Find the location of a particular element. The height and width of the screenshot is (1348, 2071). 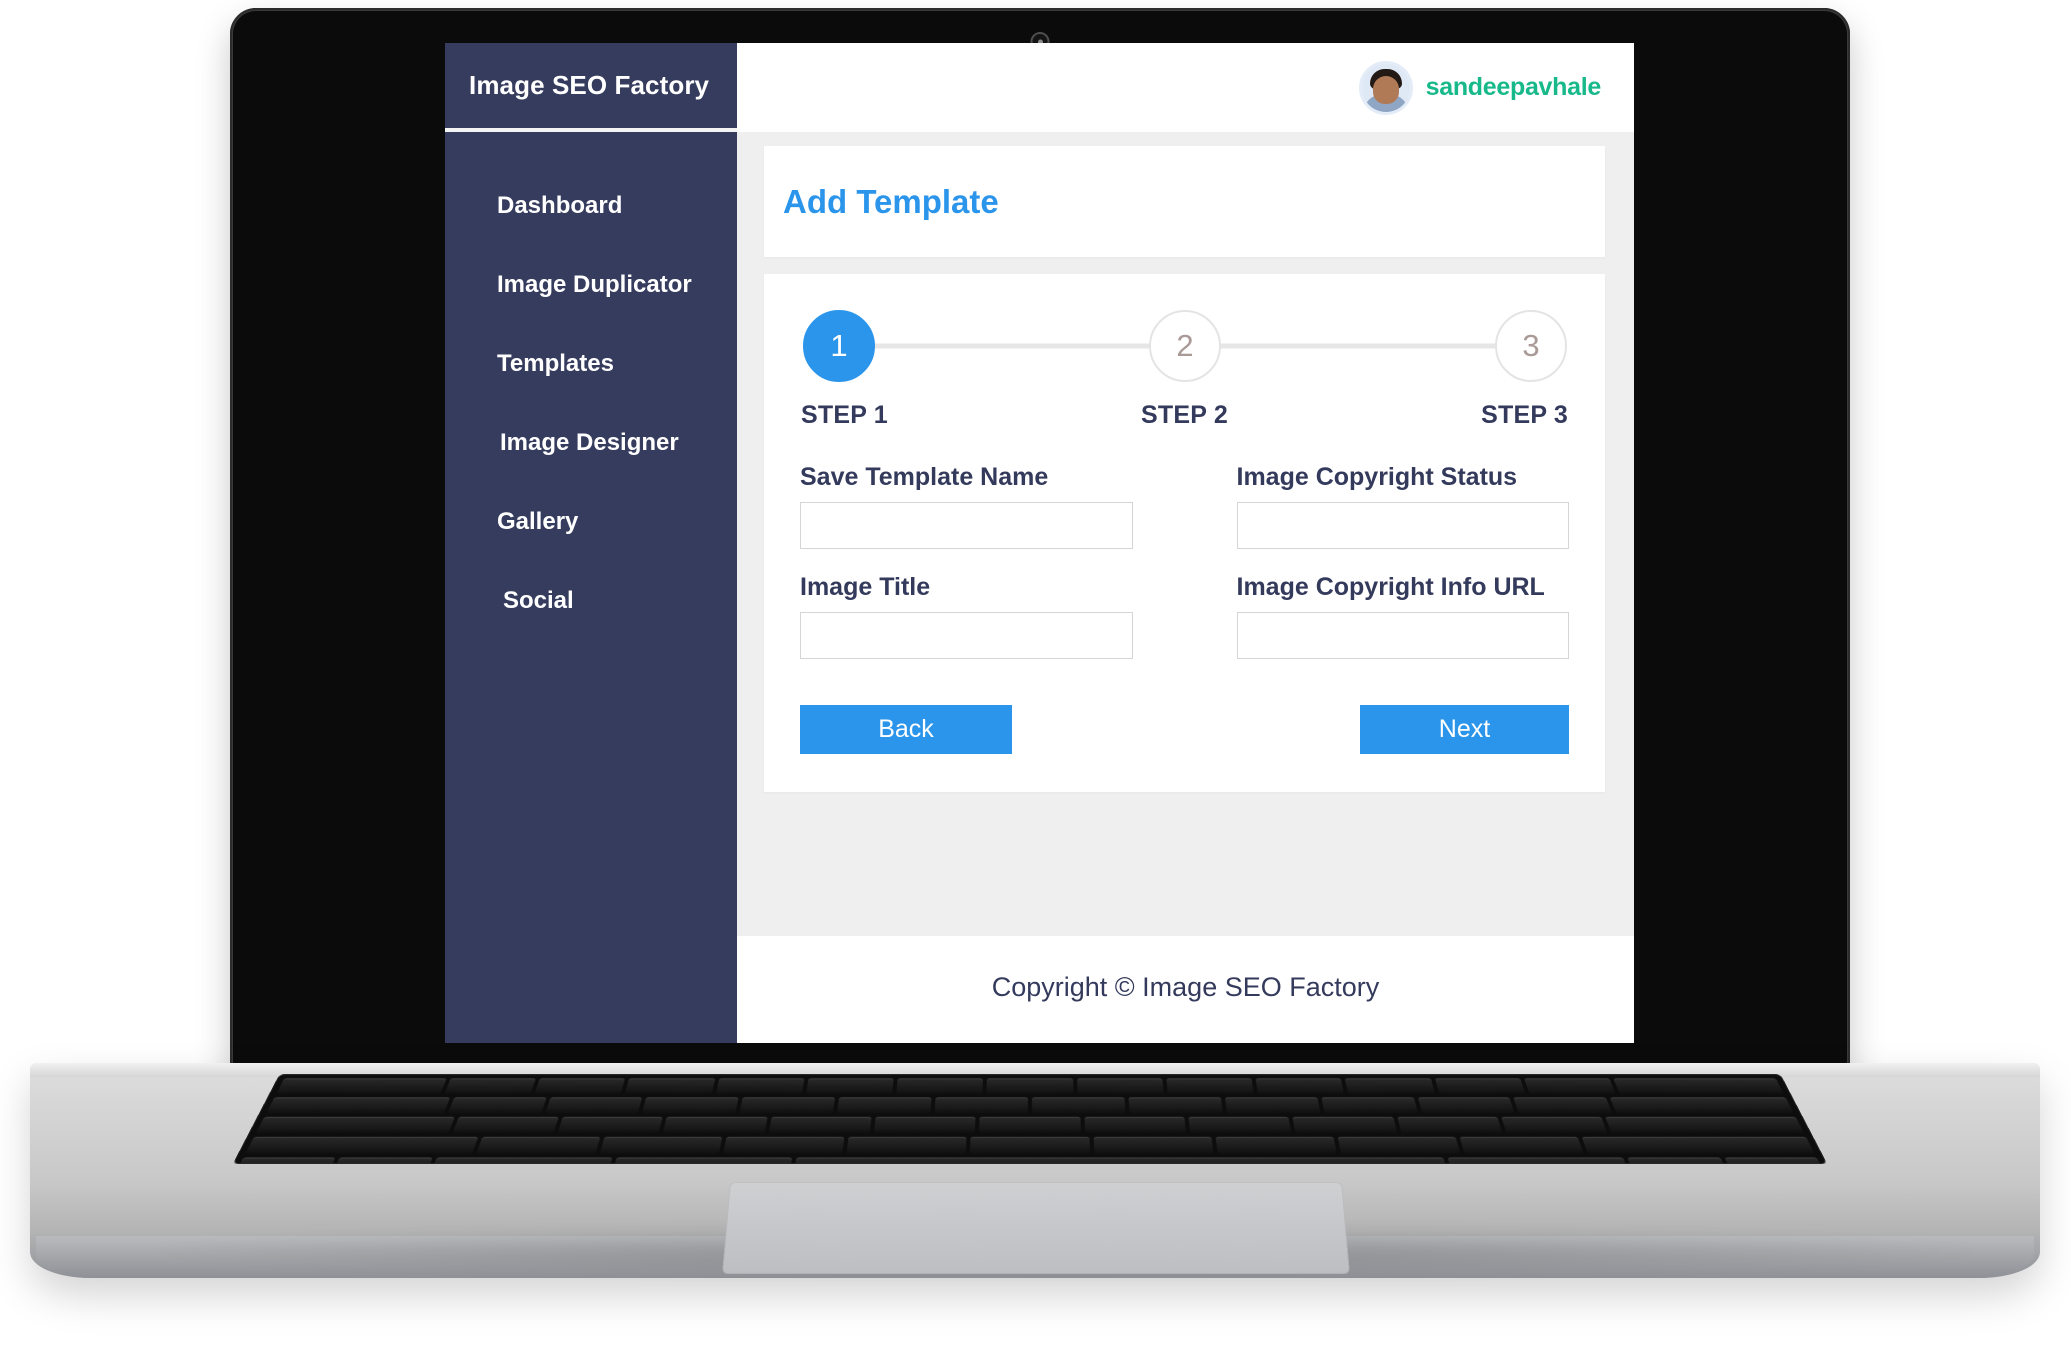

step-indicator: 1 2 3 is located at coordinates (1185, 346).